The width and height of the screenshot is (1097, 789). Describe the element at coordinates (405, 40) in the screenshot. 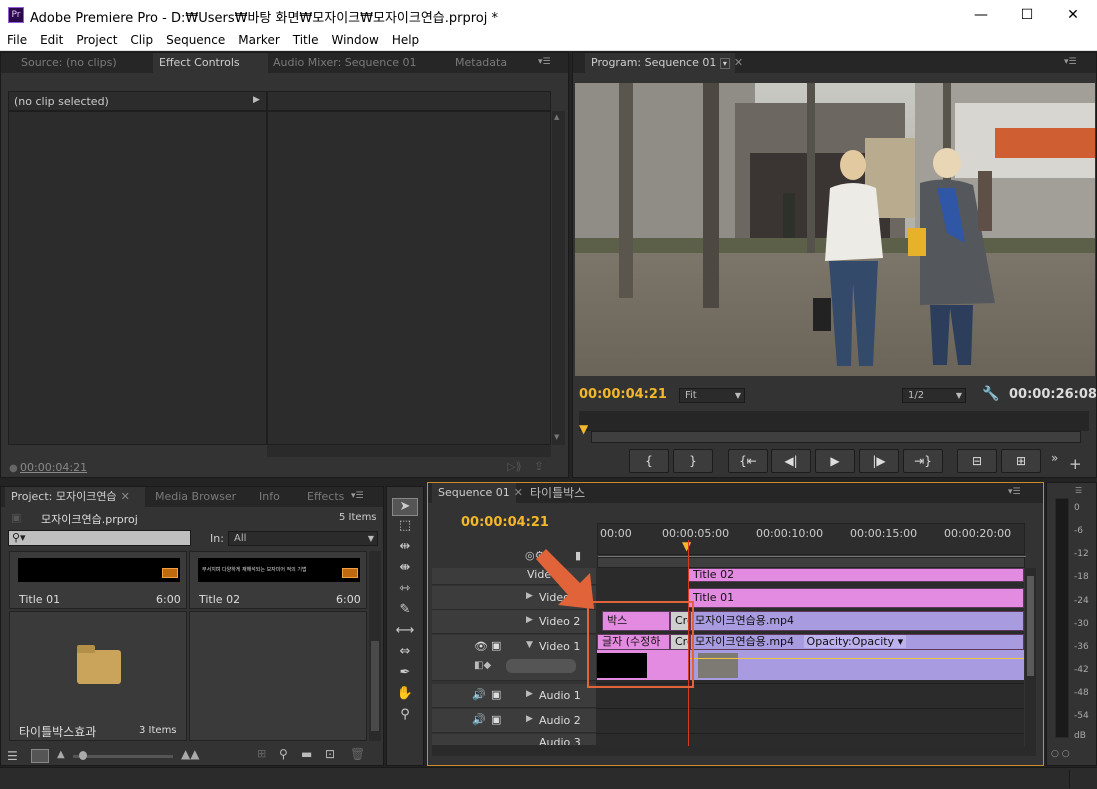

I see `menu-help: Help` at that location.